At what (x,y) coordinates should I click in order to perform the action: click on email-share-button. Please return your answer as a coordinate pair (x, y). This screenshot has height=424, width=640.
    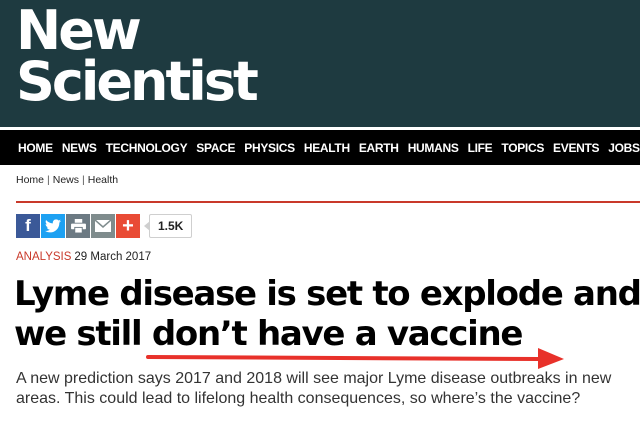
    Looking at the image, I should click on (103, 226).